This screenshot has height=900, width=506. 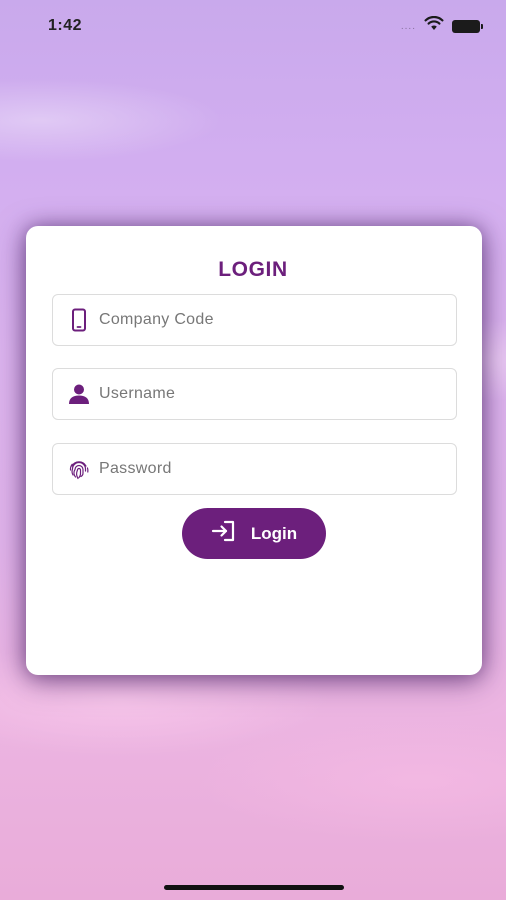 I want to click on username-field, so click(x=254, y=394).